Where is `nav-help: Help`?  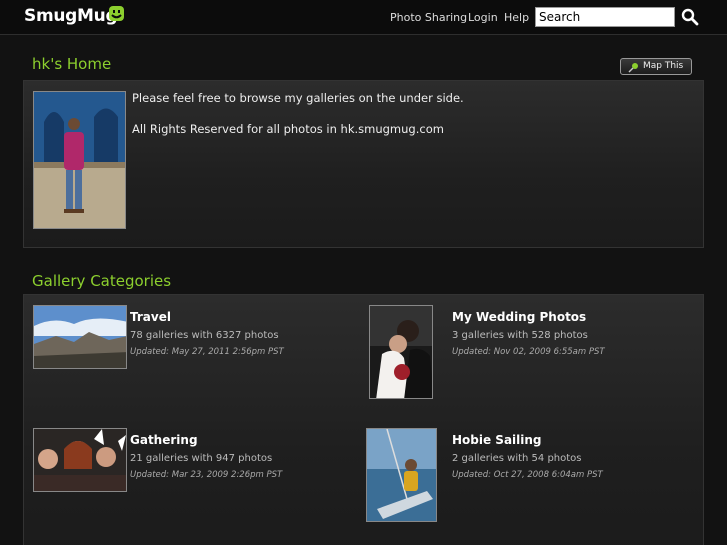
nav-help: Help is located at coordinates (516, 17).